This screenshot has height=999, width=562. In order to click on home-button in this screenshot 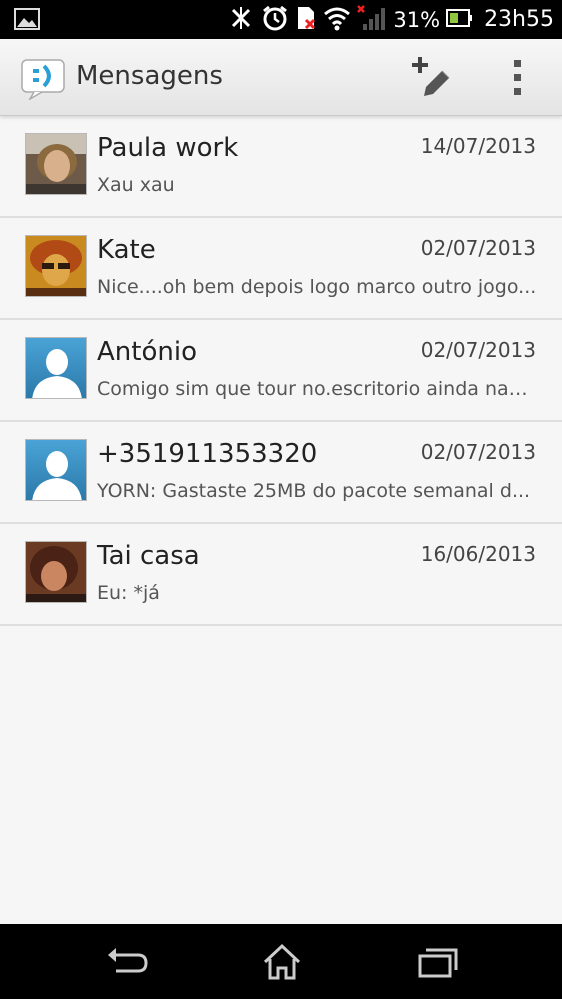, I will do `click(282, 962)`.